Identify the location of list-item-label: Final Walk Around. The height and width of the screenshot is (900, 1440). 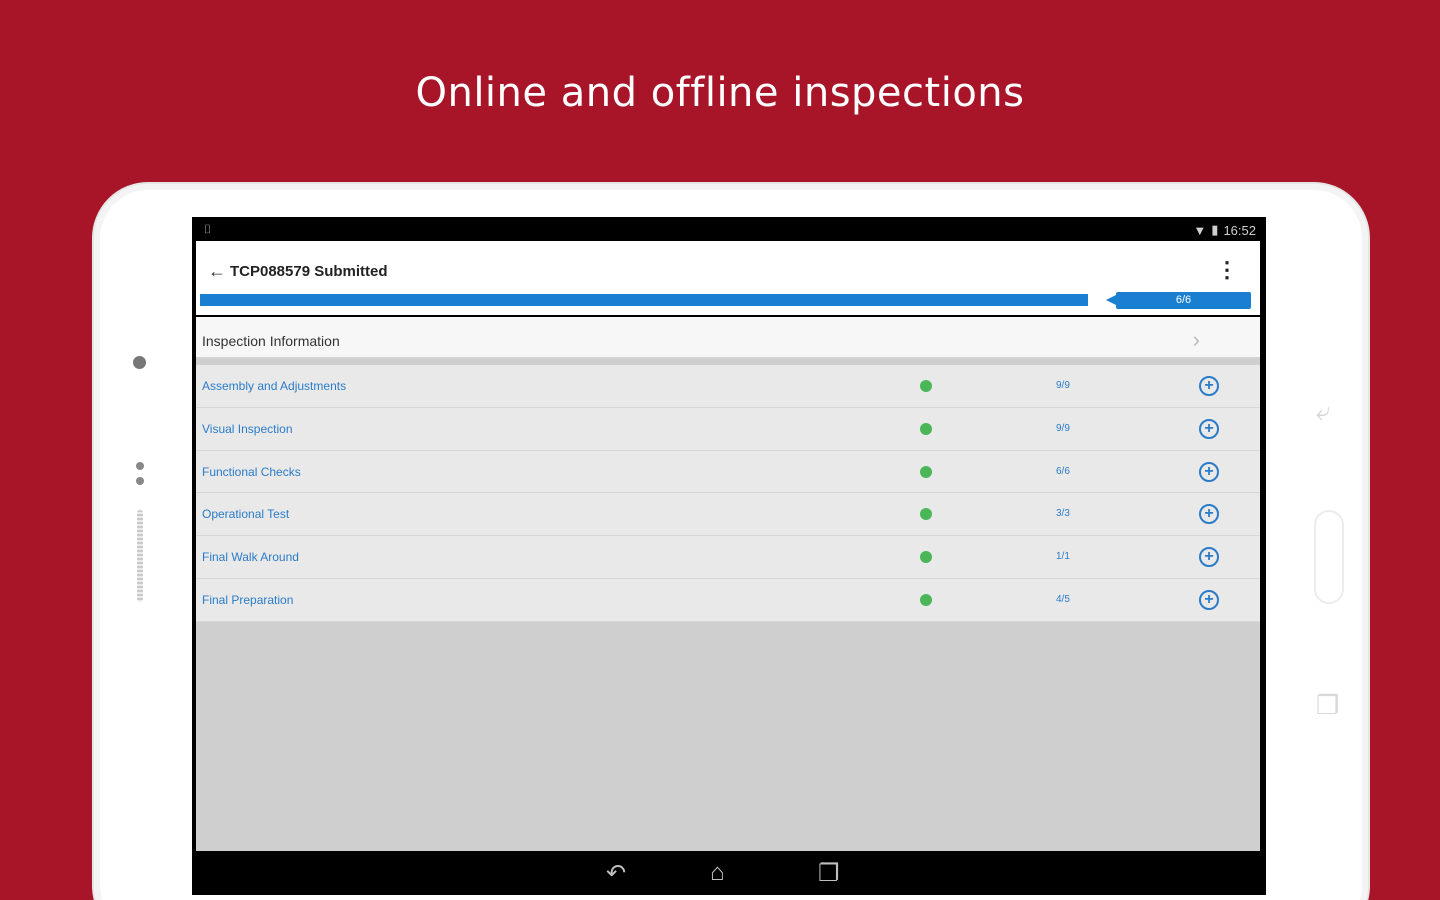
(250, 557).